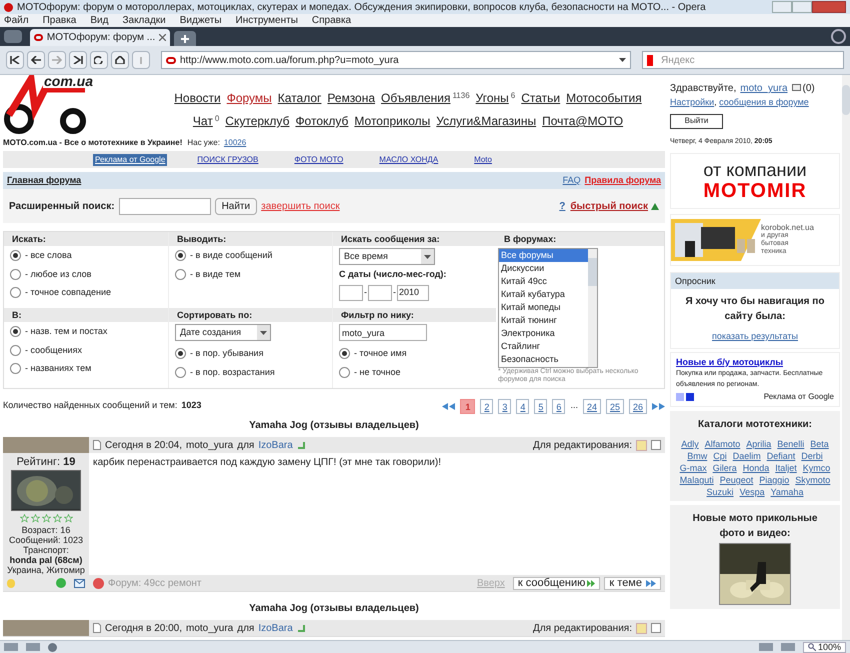 This screenshot has height=653, width=850. Describe the element at coordinates (257, 121) in the screenshot. I see `nav-link: Скутерклуб` at that location.